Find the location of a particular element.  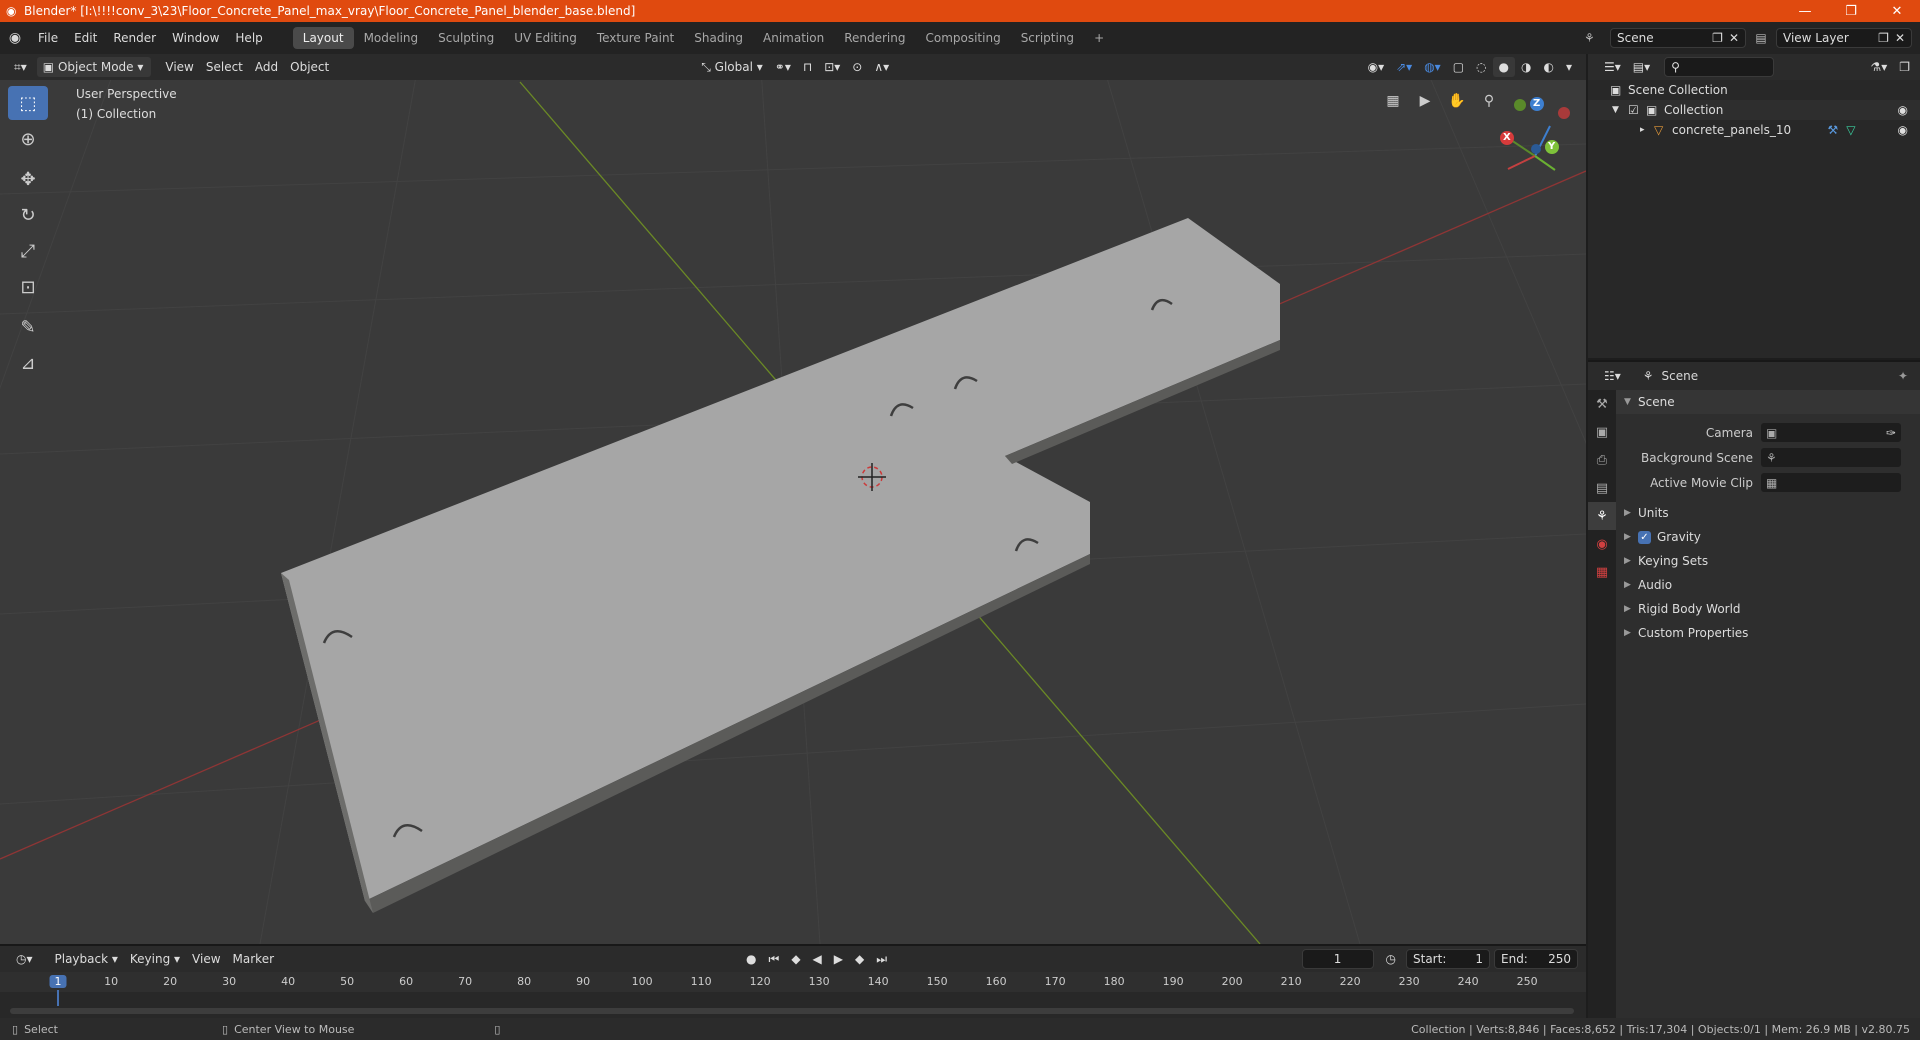

tab-animation: Animation is located at coordinates (793, 38).